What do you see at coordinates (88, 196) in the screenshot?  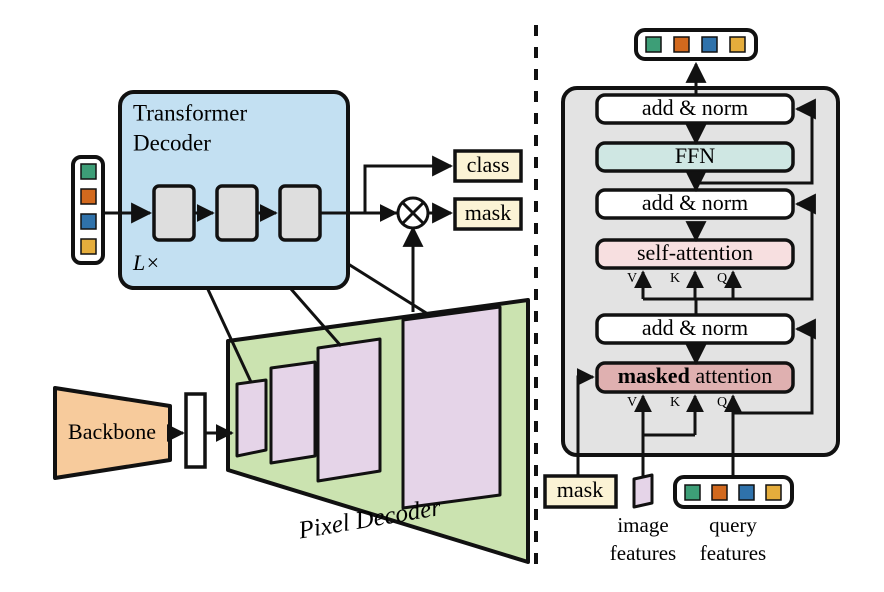 I see `query-swatch-orange` at bounding box center [88, 196].